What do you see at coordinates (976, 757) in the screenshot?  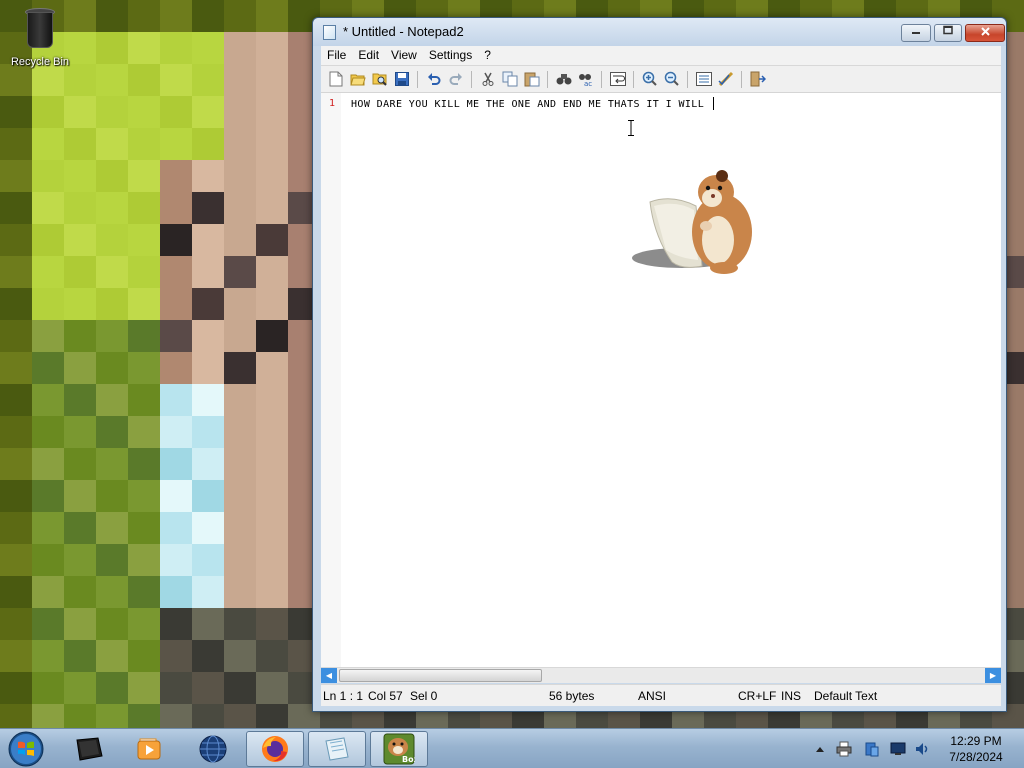 I see `clock-date: 7/28/2024` at bounding box center [976, 757].